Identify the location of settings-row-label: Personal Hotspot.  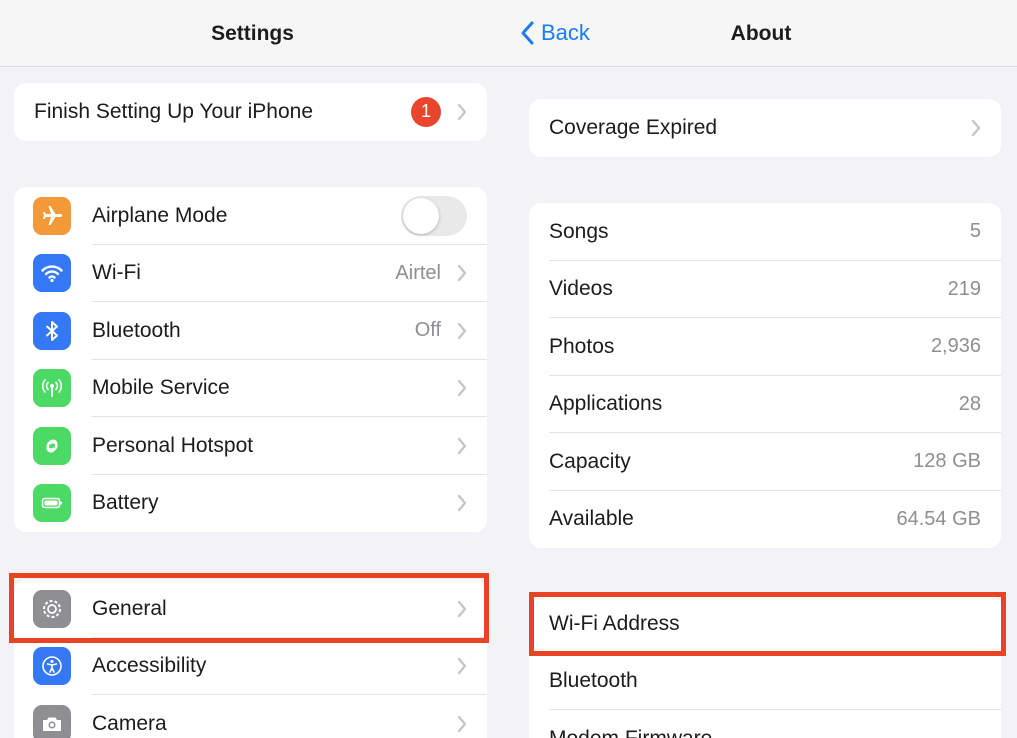
(173, 445).